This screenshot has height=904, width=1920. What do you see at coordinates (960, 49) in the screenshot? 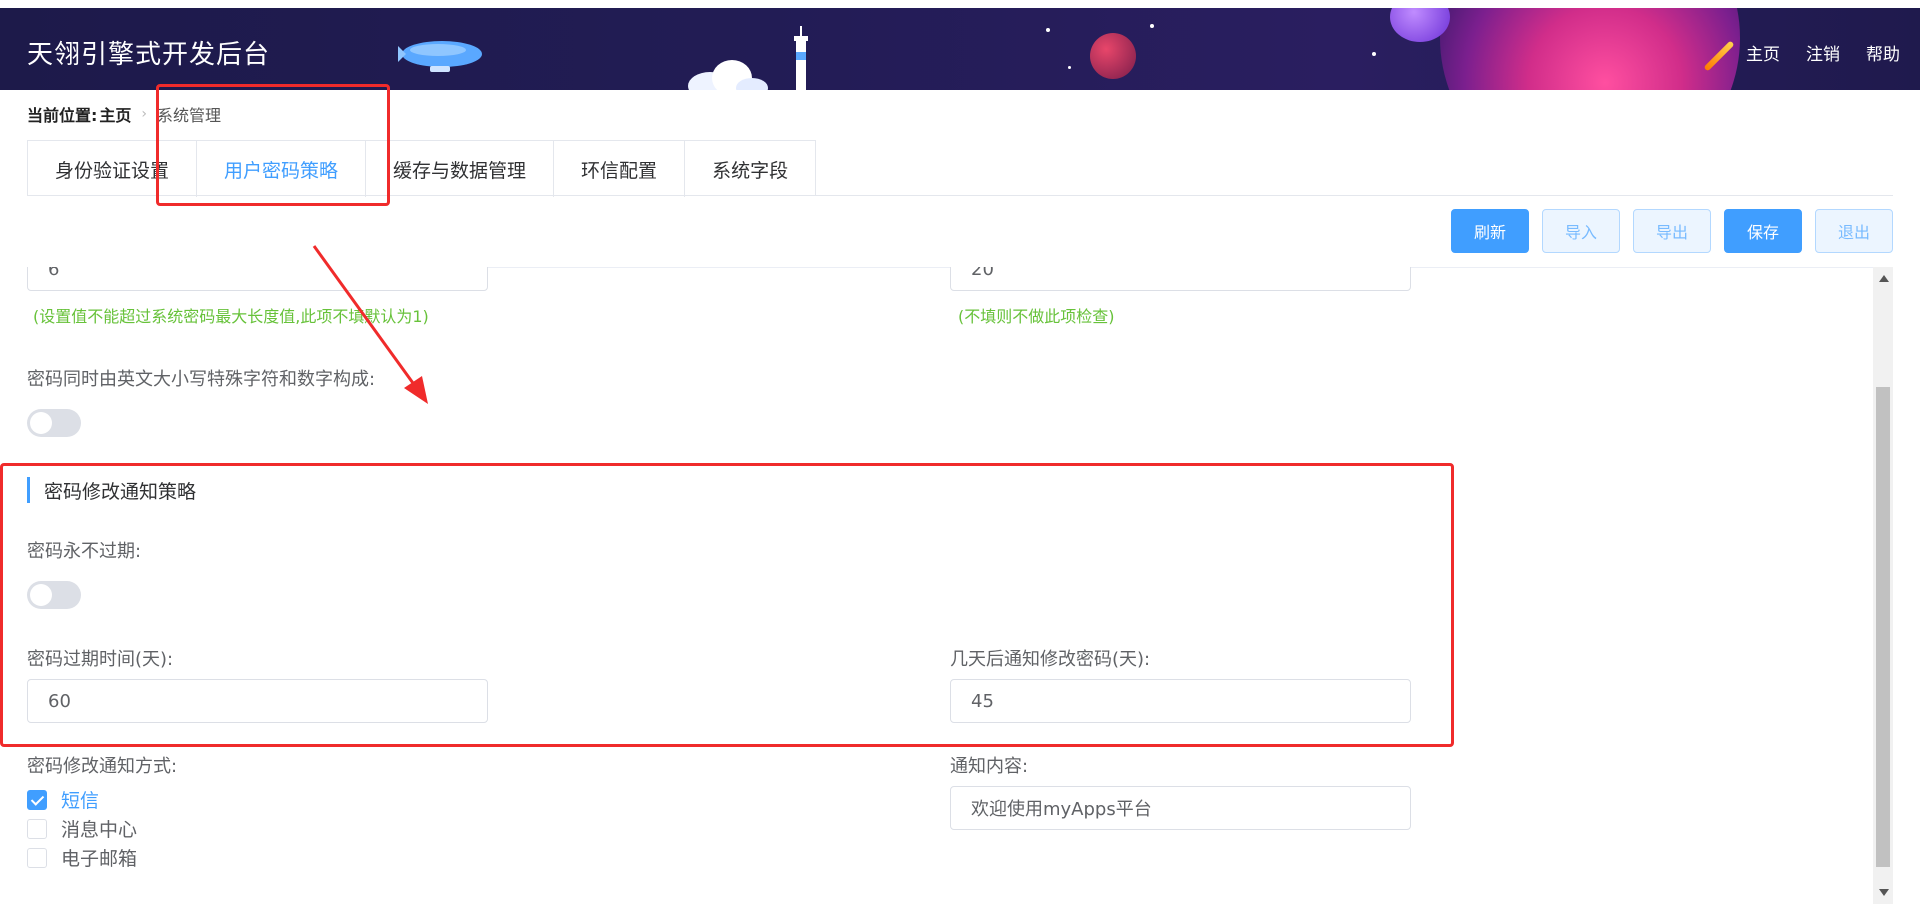
I see `top-header: 天翎引擎式开发后台 主页 注销 帮助` at bounding box center [960, 49].